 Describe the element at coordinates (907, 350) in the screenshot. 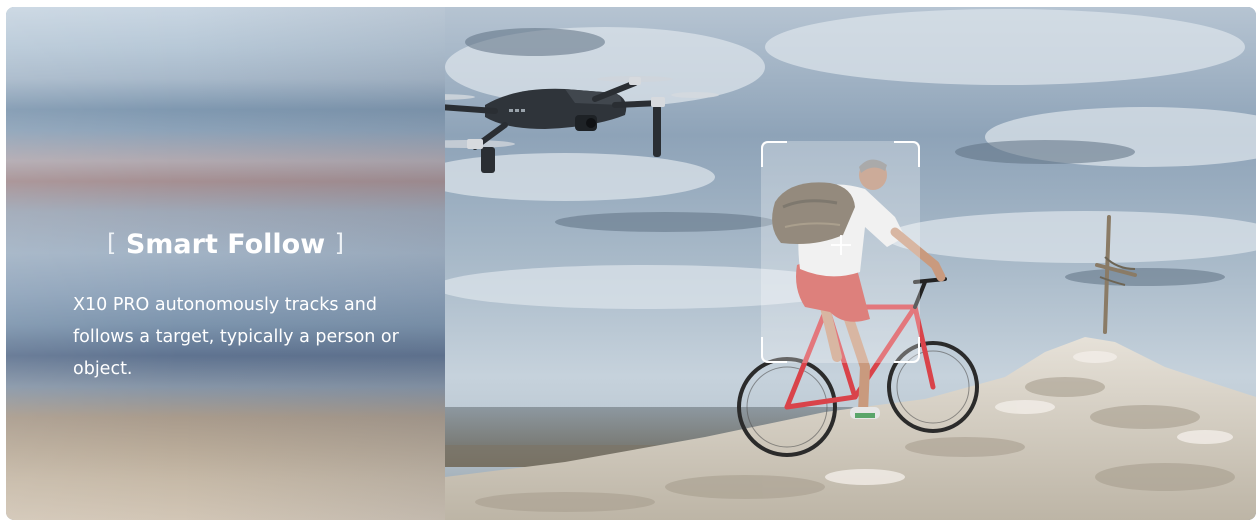

I see `frame-corner-bottom-right` at that location.